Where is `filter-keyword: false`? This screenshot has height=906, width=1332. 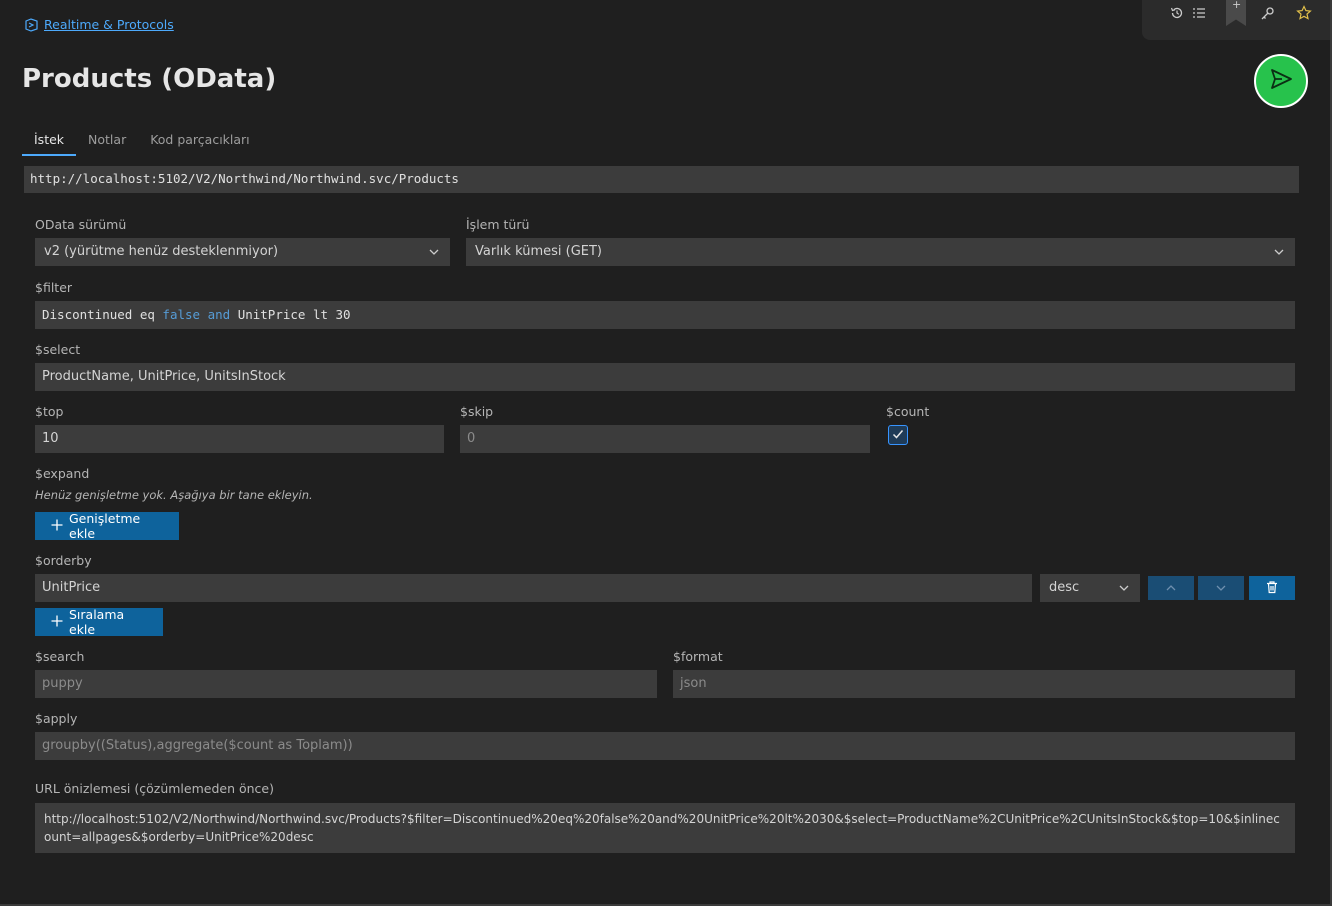 filter-keyword: false is located at coordinates (181, 314).